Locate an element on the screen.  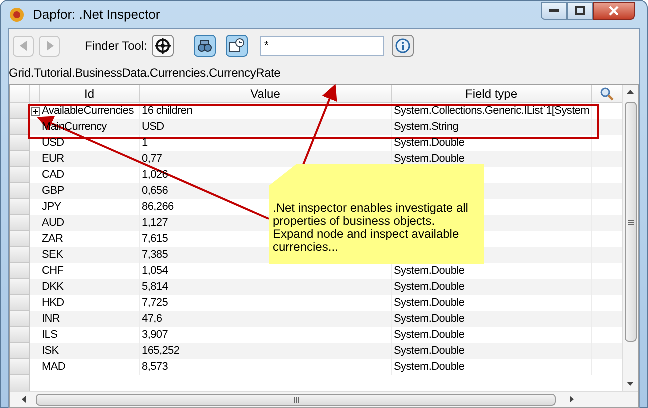
maximize-icon is located at coordinates (580, 10).